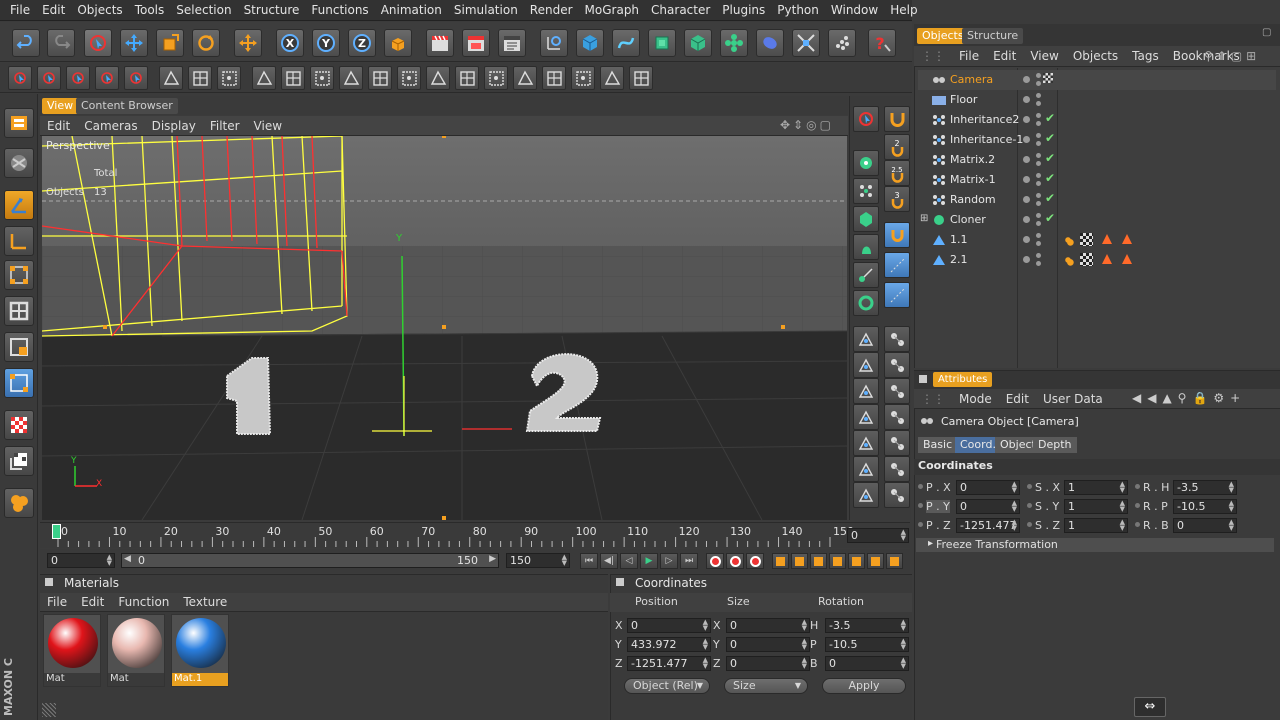 This screenshot has height=720, width=1280. Describe the element at coordinates (975, 399) in the screenshot. I see `attr-menu-mode: Mode` at that location.